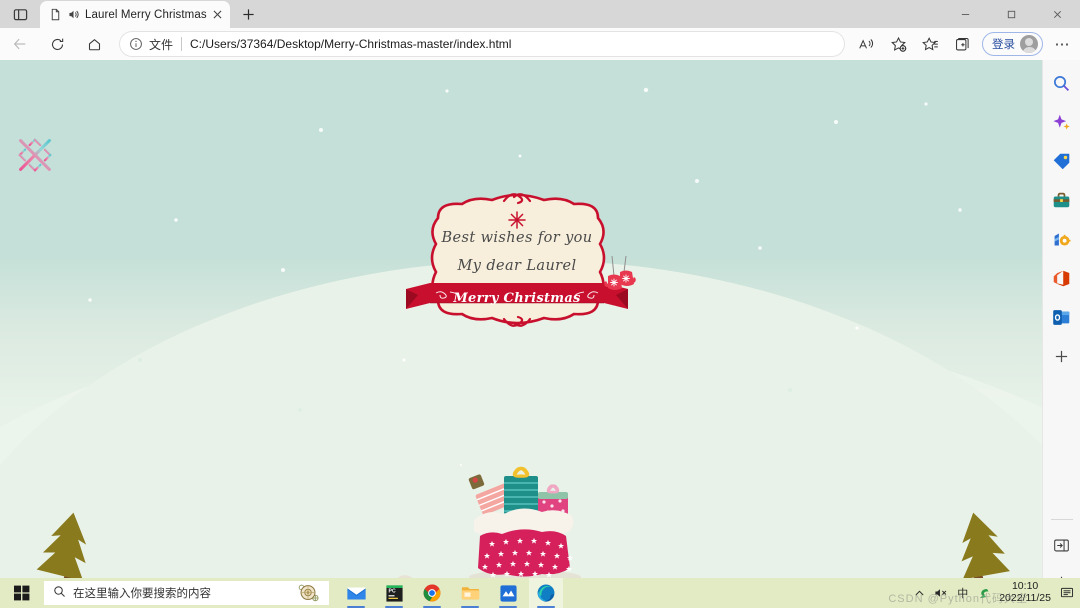 The width and height of the screenshot is (1080, 608). Describe the element at coordinates (308, 593) in the screenshot. I see `cortana-icon` at that location.